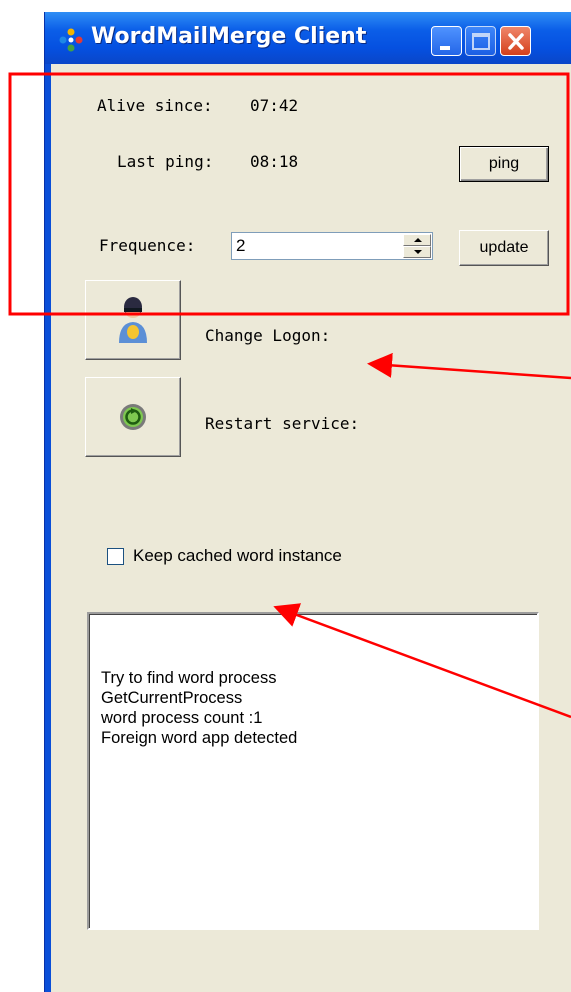 The width and height of the screenshot is (571, 992). What do you see at coordinates (268, 335) in the screenshot?
I see `change-logon-label: Change Logon:` at bounding box center [268, 335].